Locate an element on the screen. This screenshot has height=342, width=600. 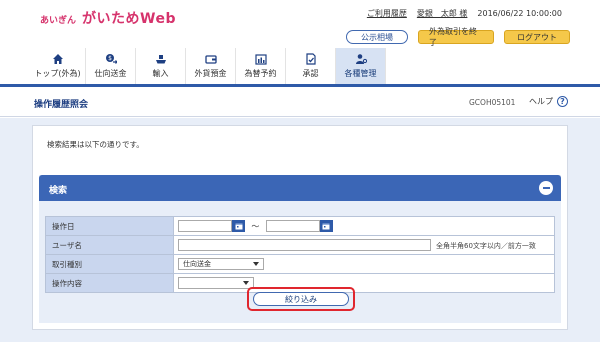
public-rate-button: 公示相場 is located at coordinates (377, 37).